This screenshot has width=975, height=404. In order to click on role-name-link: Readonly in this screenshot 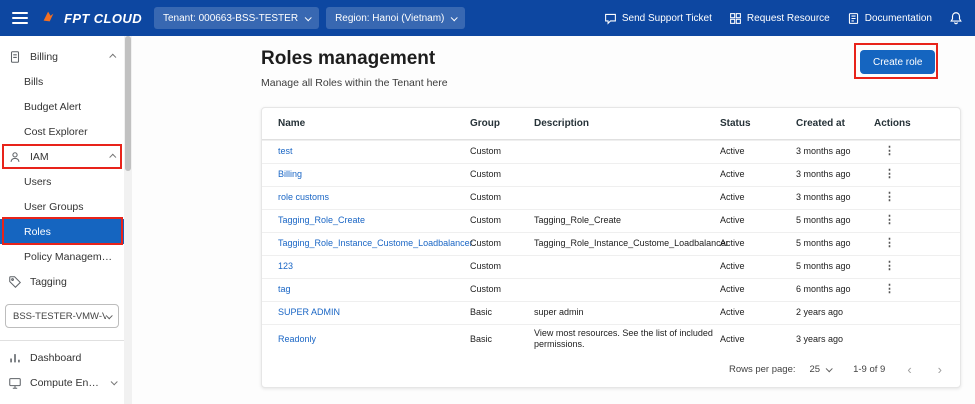, I will do `click(374, 339)`.